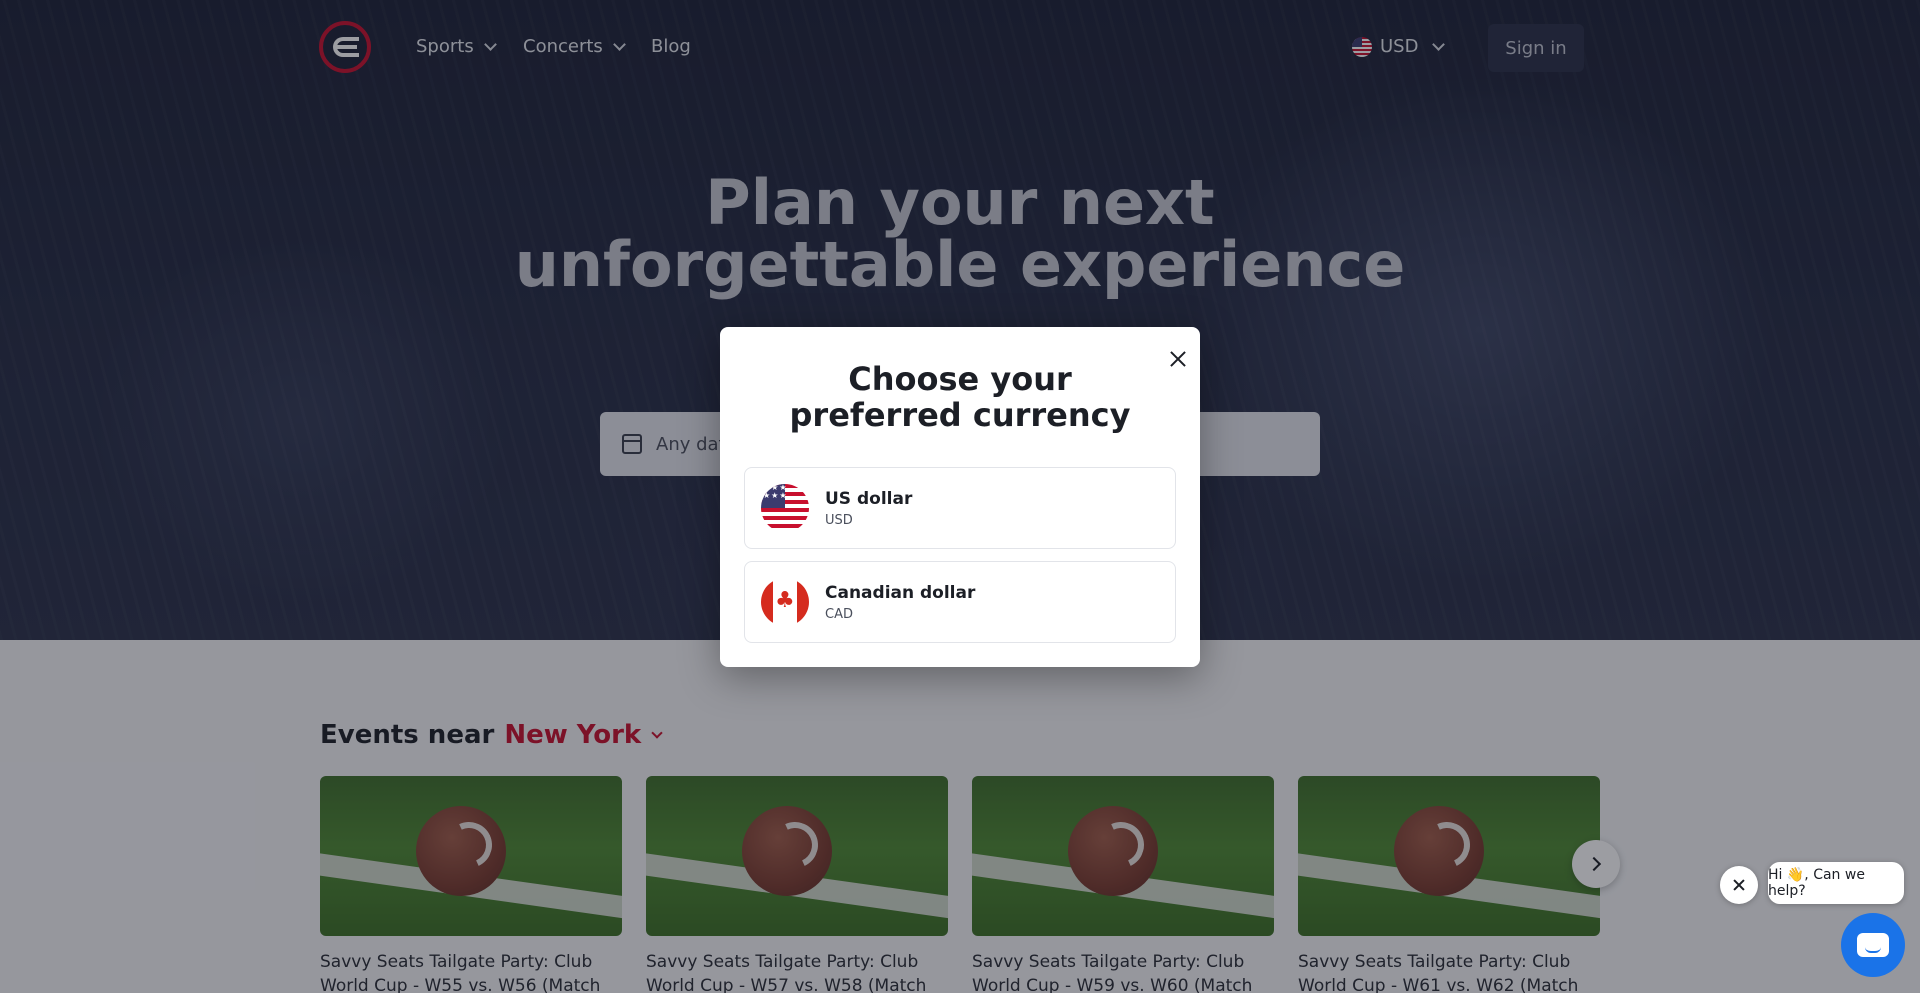 Image resolution: width=1920 pixels, height=993 pixels. What do you see at coordinates (839, 614) in the screenshot?
I see `currency-code: CAD` at bounding box center [839, 614].